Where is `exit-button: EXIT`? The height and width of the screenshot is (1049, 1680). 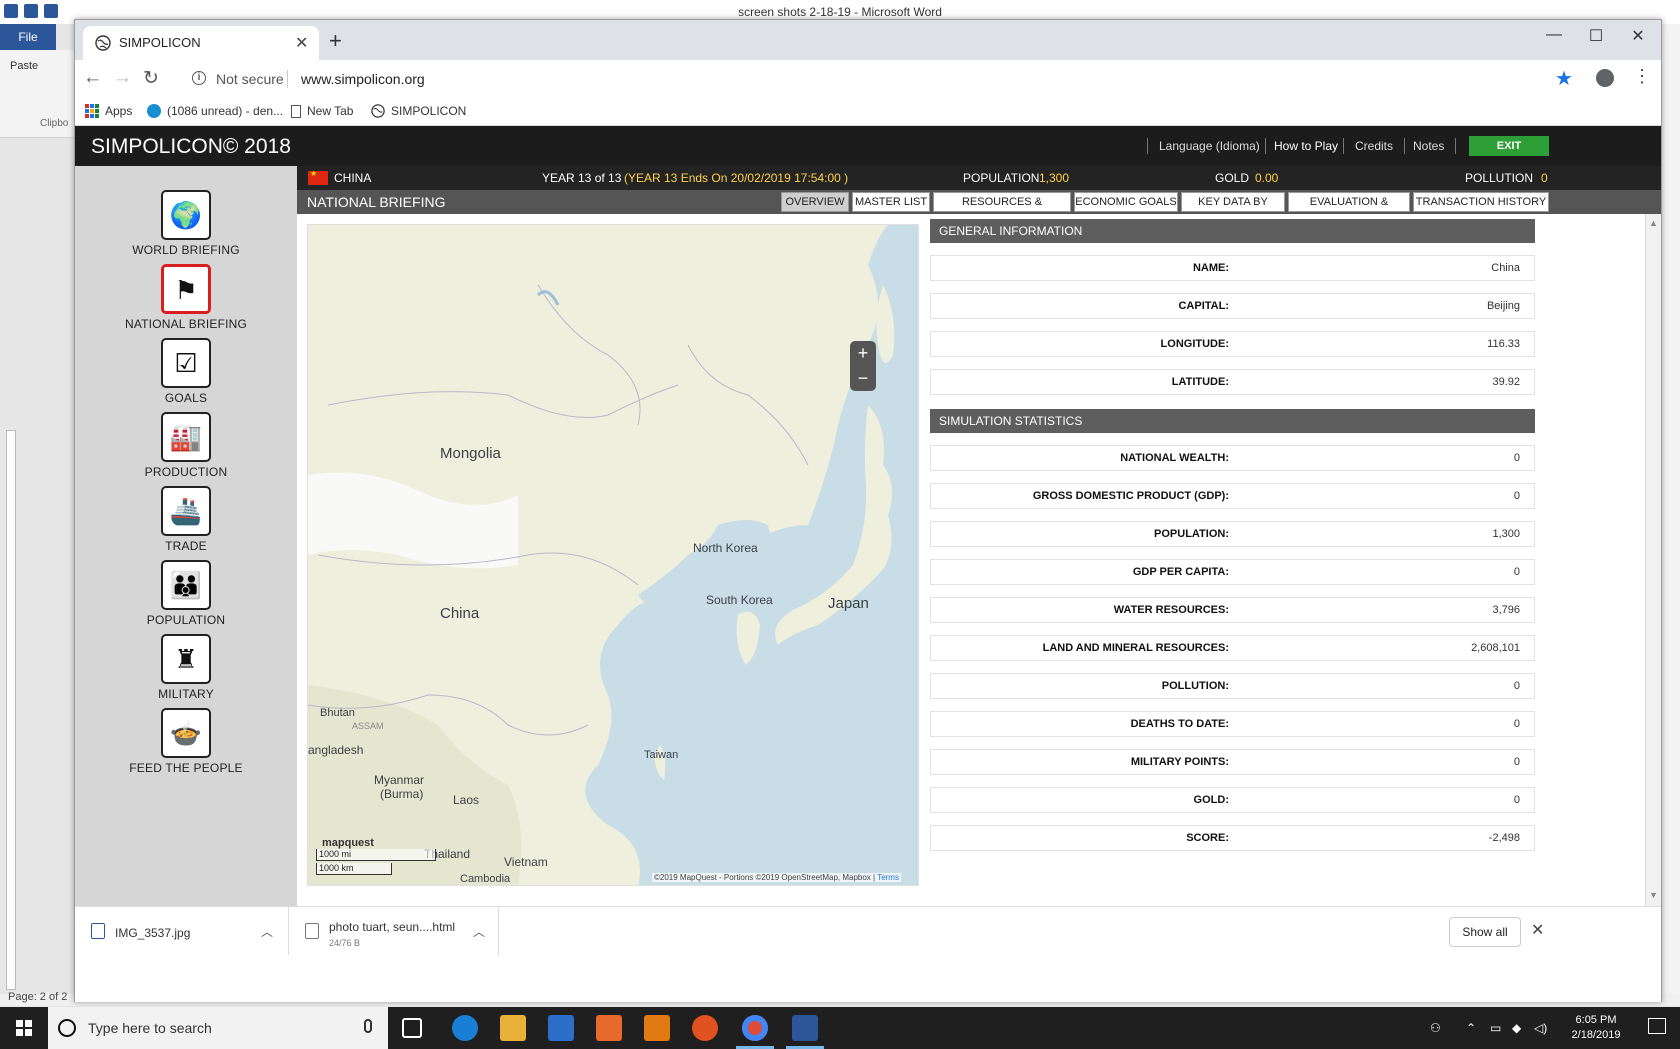
exit-button: EXIT is located at coordinates (1509, 146).